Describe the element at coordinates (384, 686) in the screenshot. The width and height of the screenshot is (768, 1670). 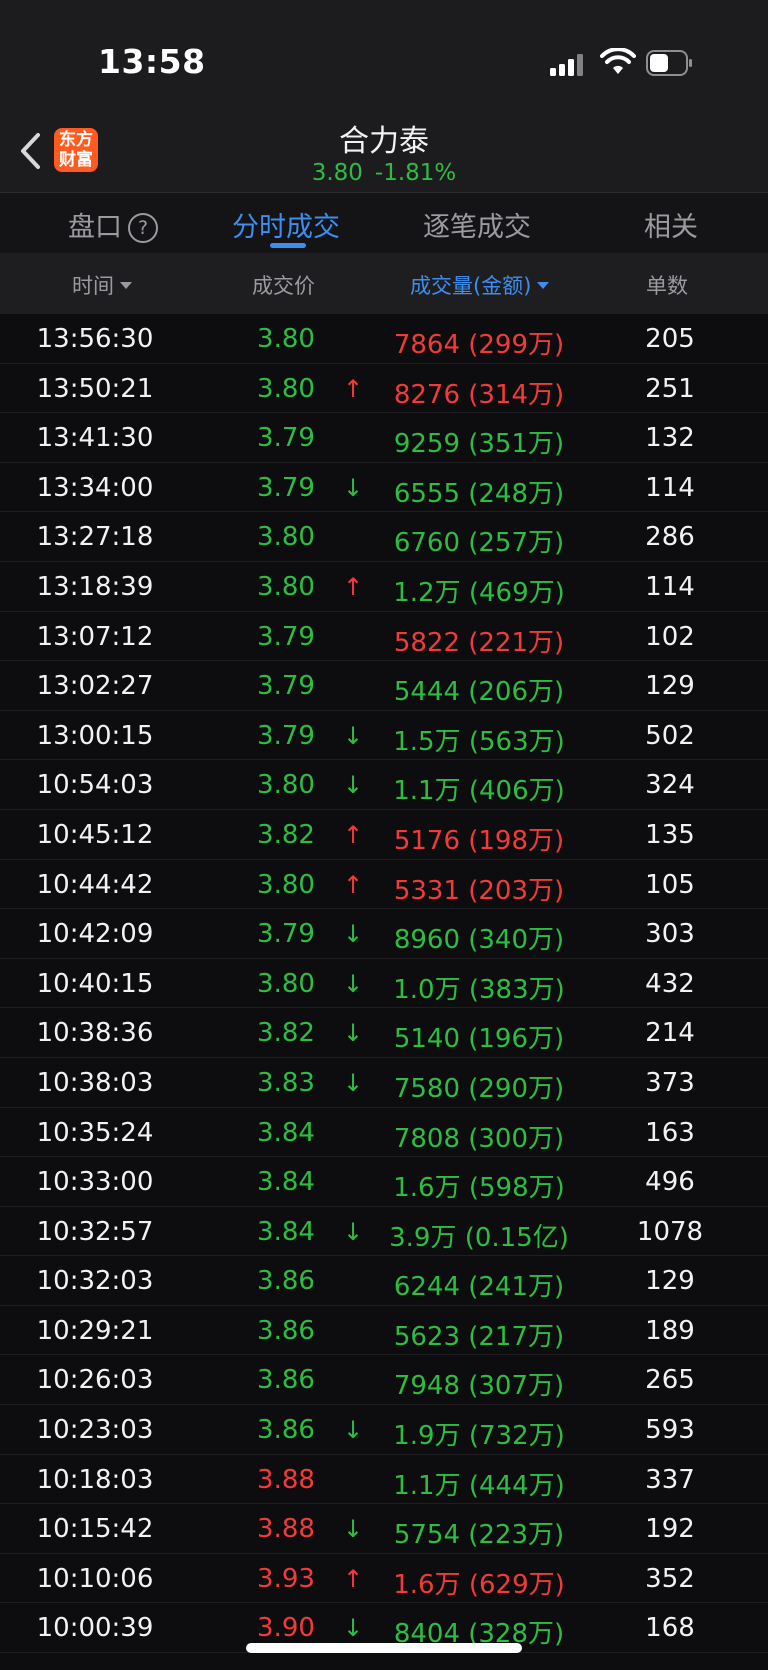
I see `table-row: 13:02:27 3.79 5444 (206万) 129` at that location.